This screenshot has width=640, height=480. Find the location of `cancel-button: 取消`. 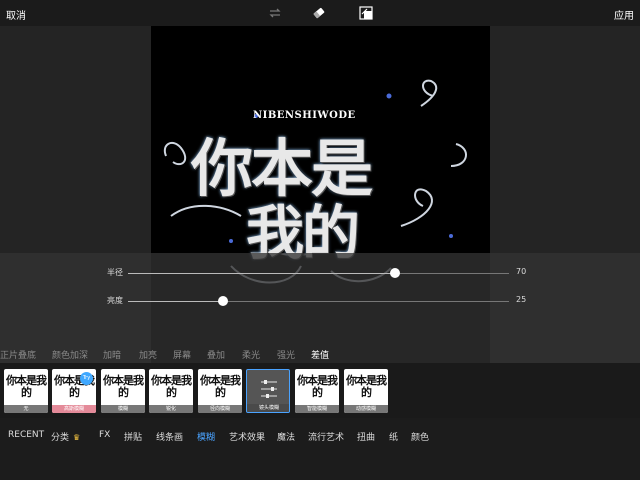

cancel-button: 取消 is located at coordinates (16, 14).